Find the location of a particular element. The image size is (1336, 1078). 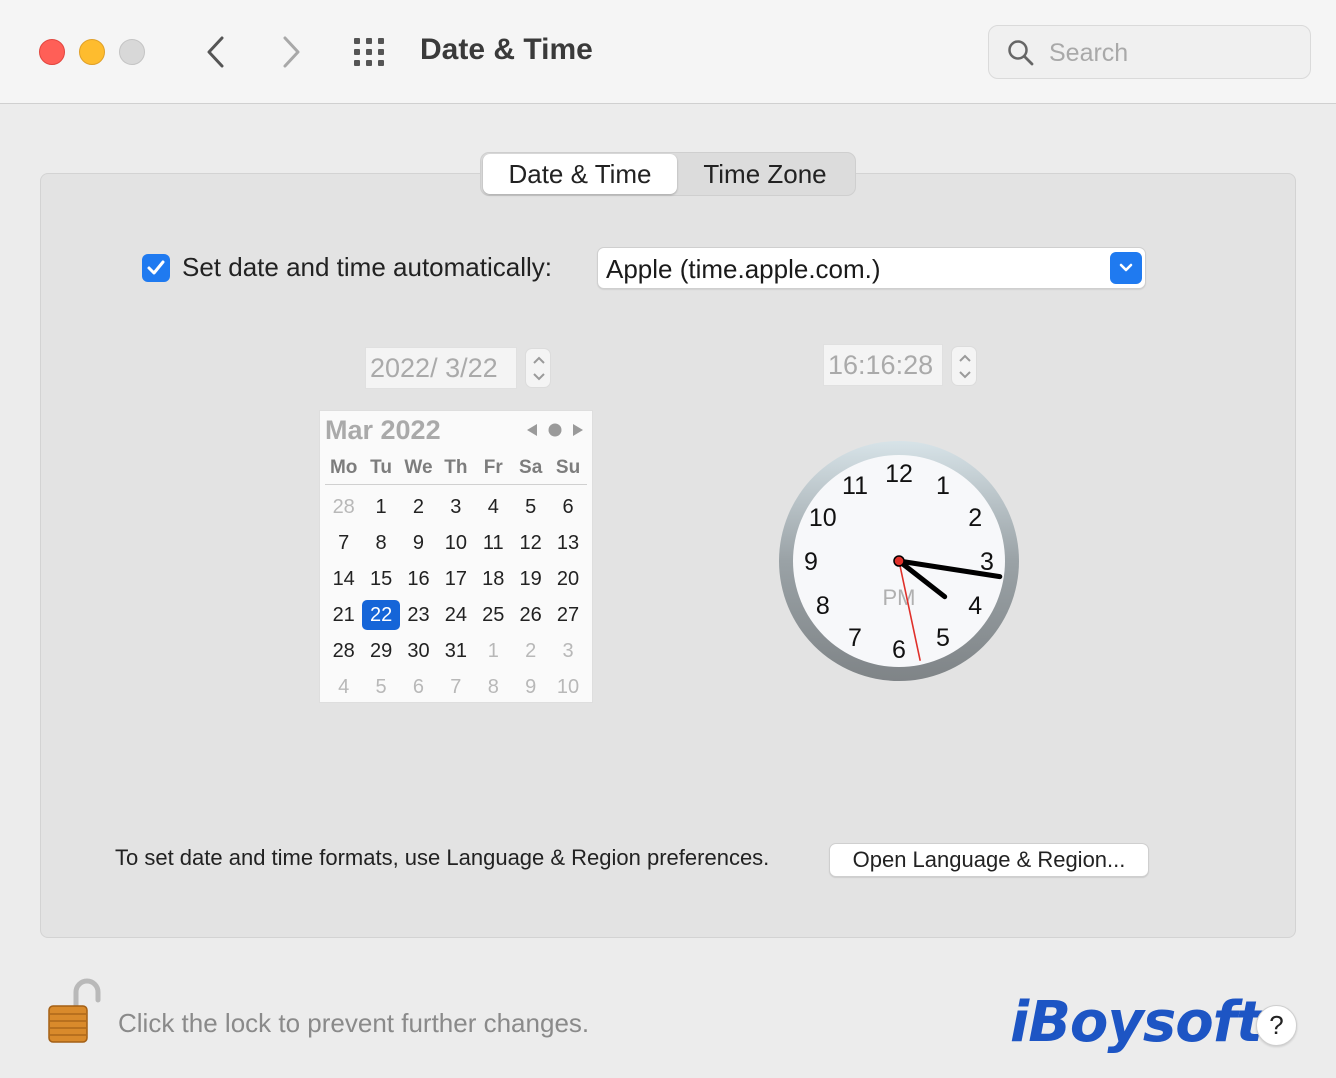

calendar-day: 20 is located at coordinates (567, 579).